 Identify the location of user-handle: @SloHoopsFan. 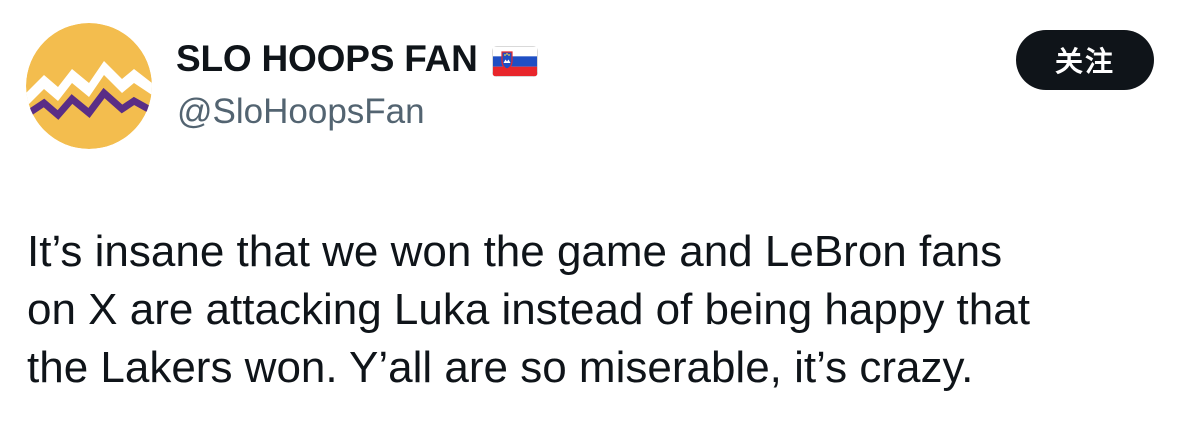
(301, 112).